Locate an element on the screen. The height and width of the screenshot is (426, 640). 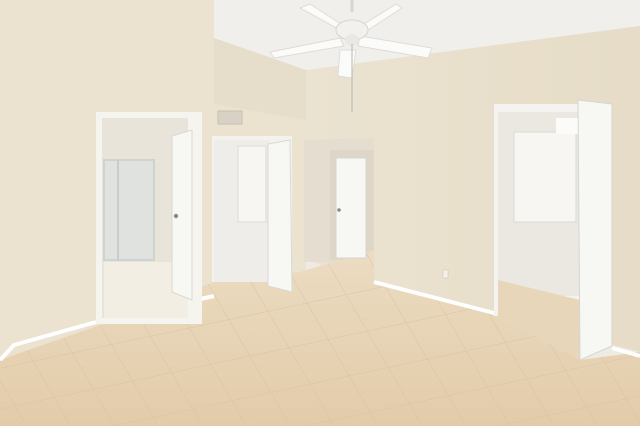
hallway-door is located at coordinates (351, 208).